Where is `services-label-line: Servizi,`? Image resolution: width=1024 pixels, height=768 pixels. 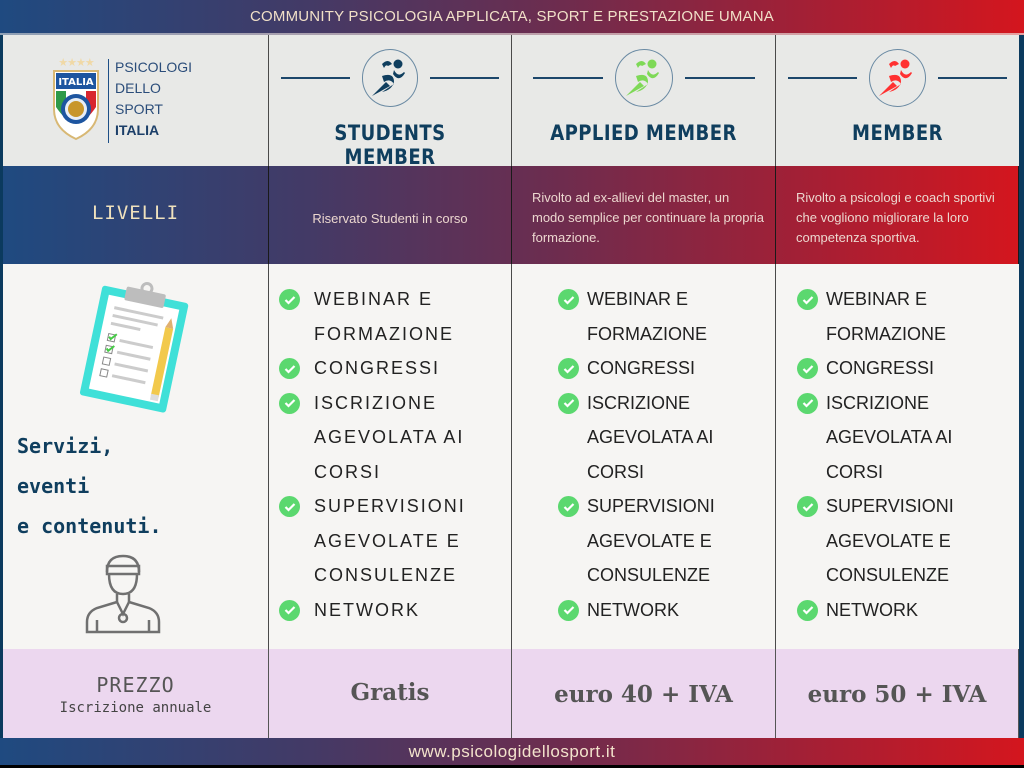
services-label-line: Servizi, is located at coordinates (65, 446).